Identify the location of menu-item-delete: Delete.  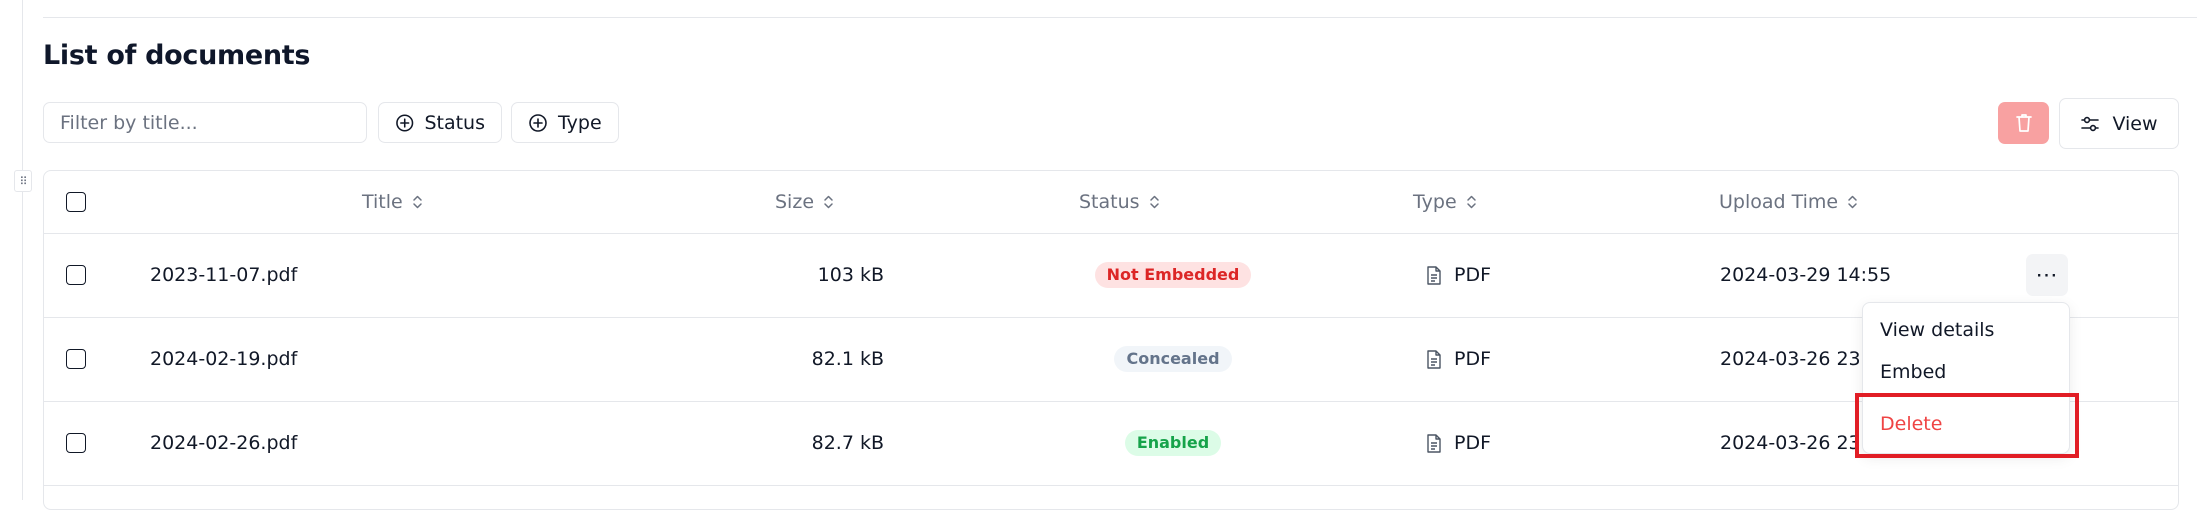
(1966, 424).